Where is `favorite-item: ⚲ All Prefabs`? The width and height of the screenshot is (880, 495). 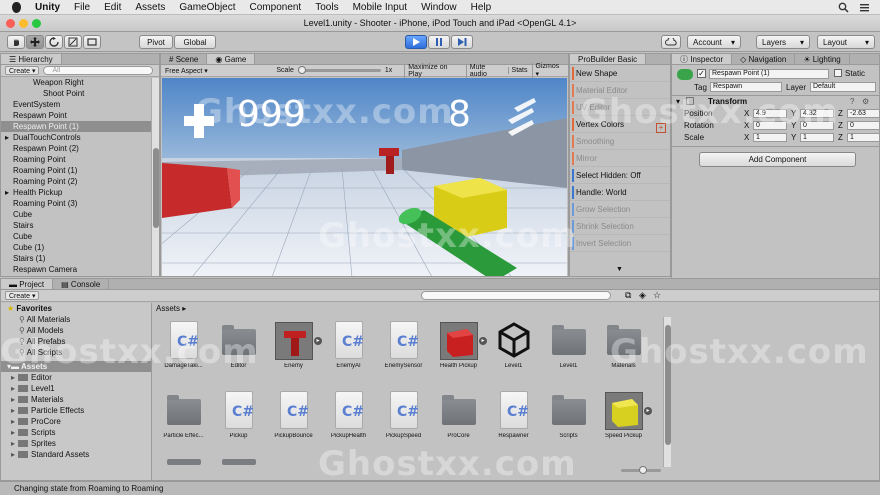
favorite-item: ⚲ All Prefabs is located at coordinates (76, 341).